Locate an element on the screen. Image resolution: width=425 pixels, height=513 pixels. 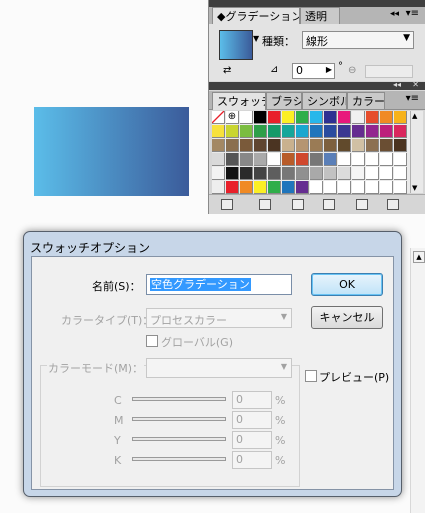
gradient-thumbnail is located at coordinates (236, 45).